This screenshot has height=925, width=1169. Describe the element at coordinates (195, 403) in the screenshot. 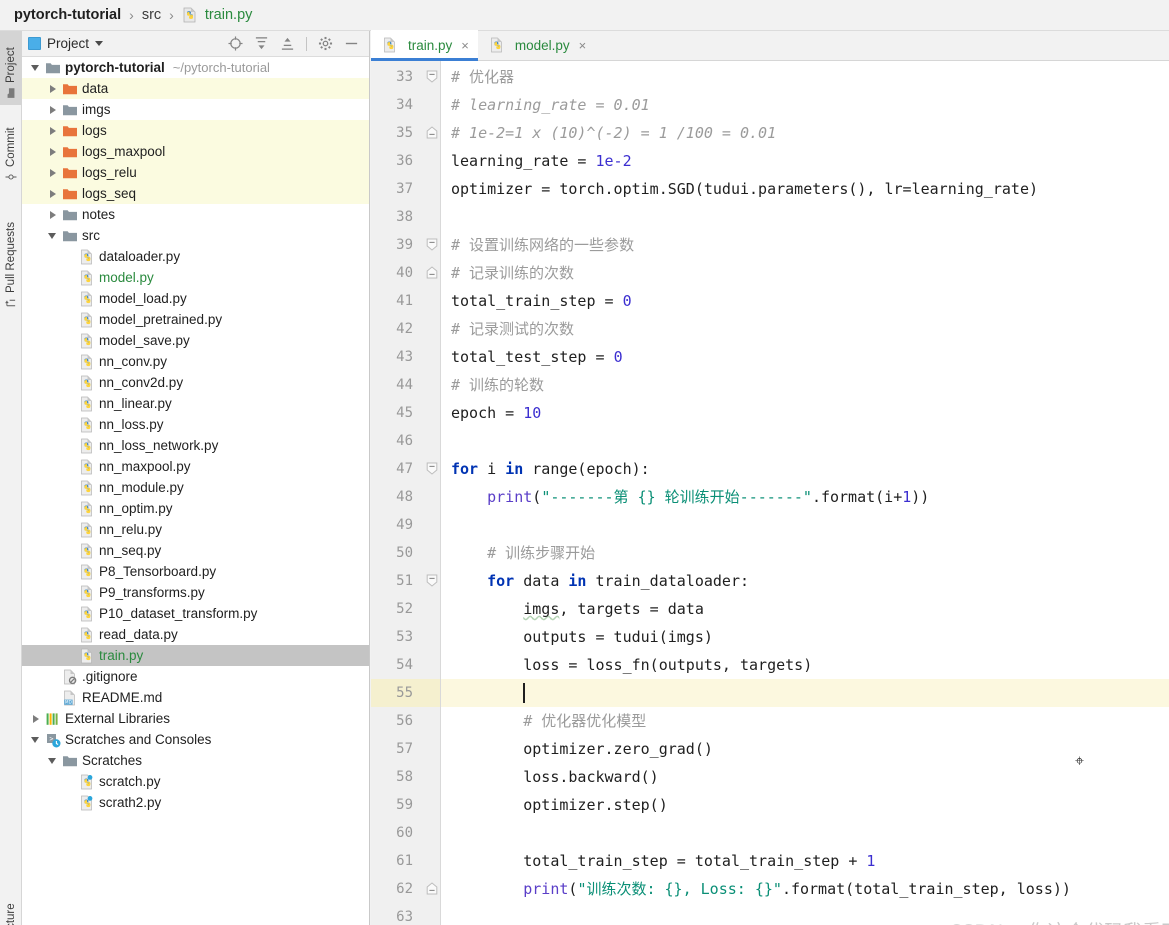

I see `tree-node-nn-linear-py: nn_linear.py` at that location.